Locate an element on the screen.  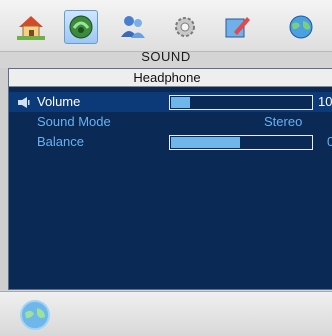
people-icon is located at coordinates (133, 27).